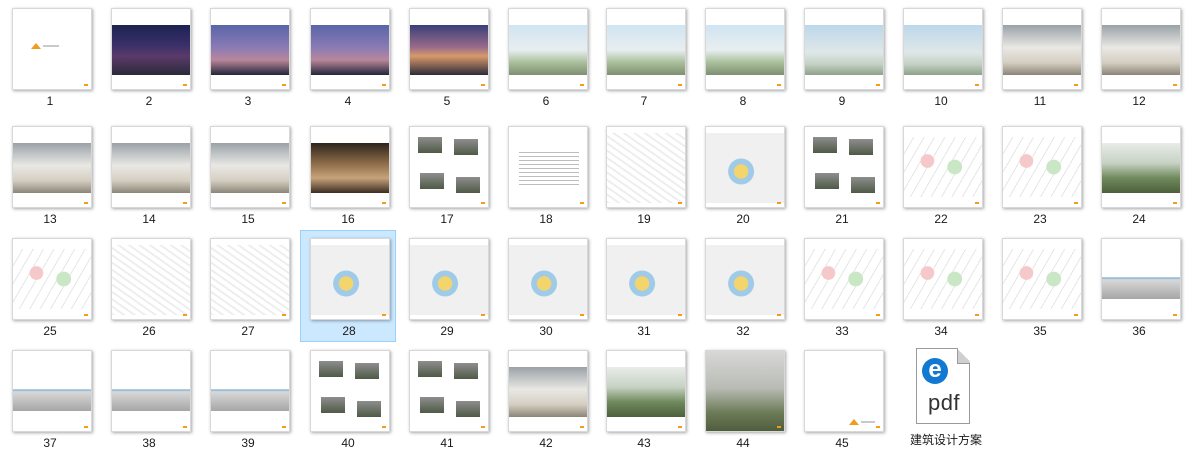 The width and height of the screenshot is (1197, 454). I want to click on thumbnail-label: 33, so click(842, 331).